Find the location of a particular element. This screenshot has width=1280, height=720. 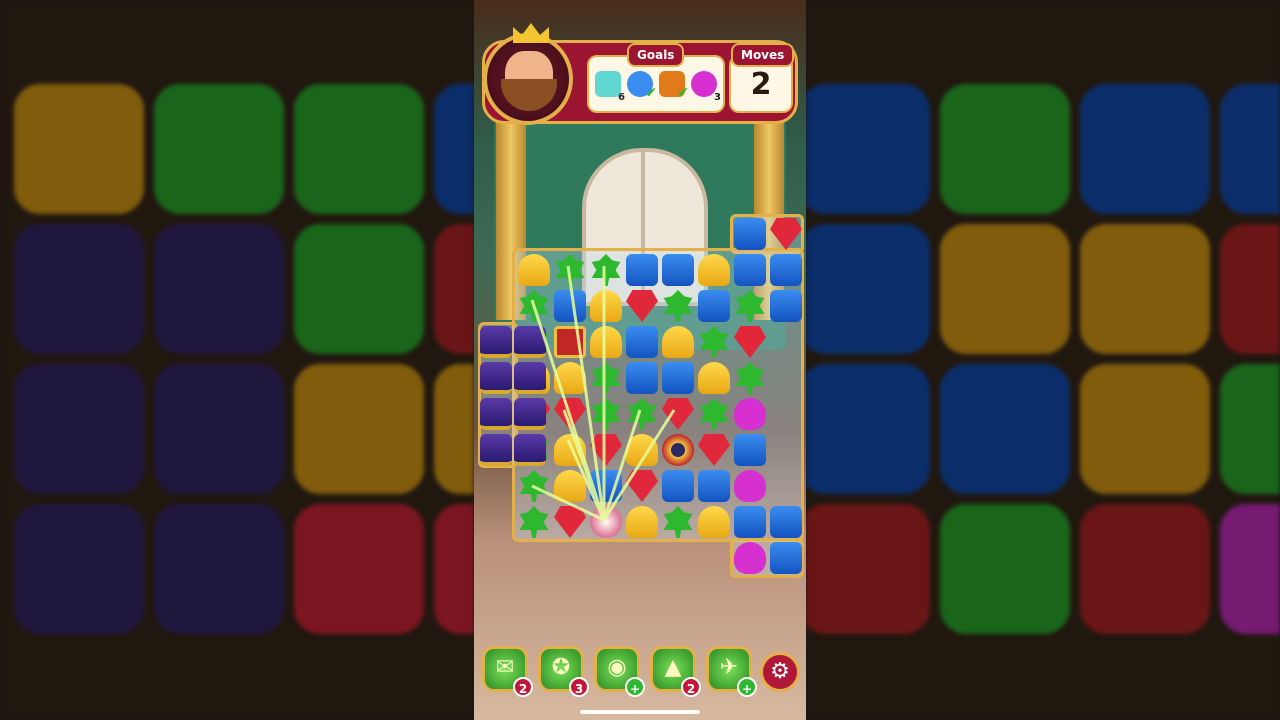

crown-icon is located at coordinates (531, 33).